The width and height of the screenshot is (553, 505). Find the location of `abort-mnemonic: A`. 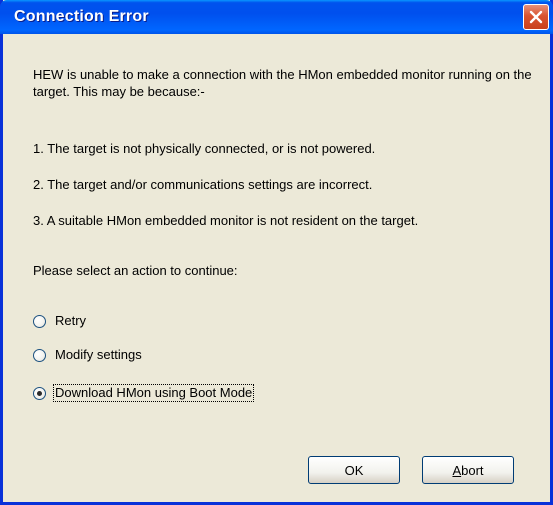

abort-mnemonic: A is located at coordinates (457, 470).